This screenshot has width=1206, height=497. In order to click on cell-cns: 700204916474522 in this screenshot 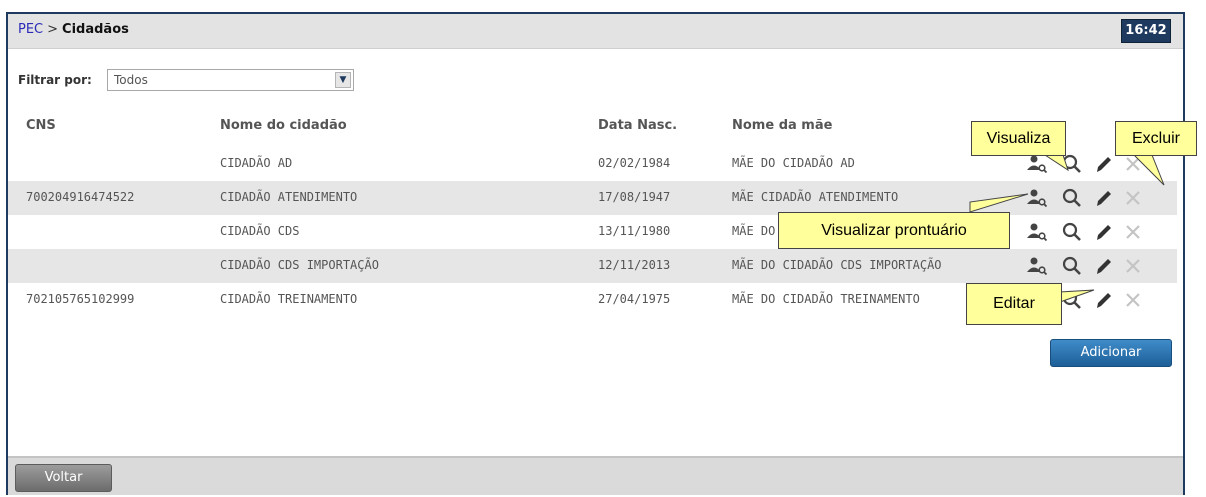, I will do `click(80, 197)`.